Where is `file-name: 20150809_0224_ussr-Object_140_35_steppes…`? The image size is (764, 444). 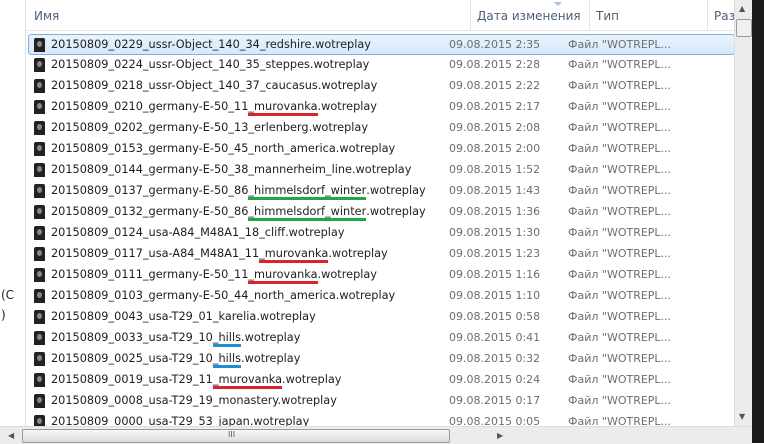
file-name: 20150809_0224_ussr-Object_140_35_steppes… is located at coordinates (210, 64).